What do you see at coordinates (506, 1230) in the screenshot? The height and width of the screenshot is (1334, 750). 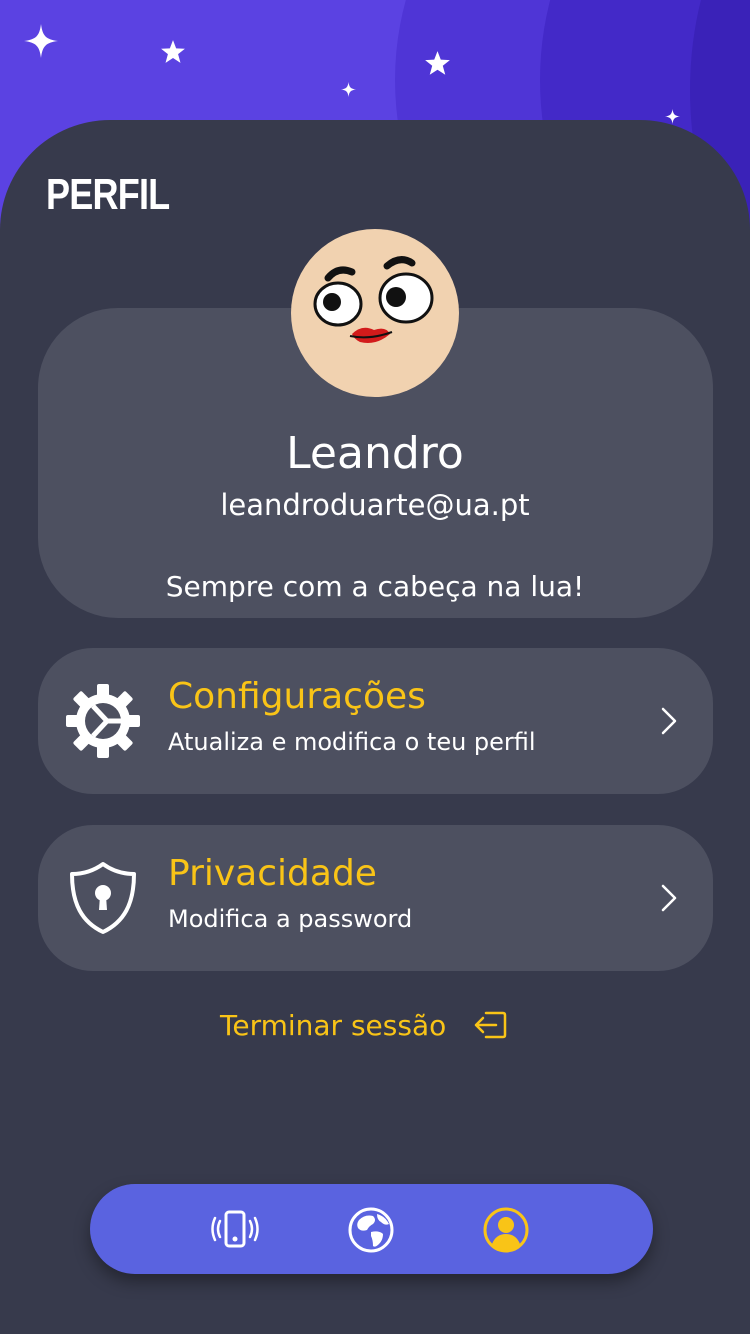 I see `profile-icon` at bounding box center [506, 1230].